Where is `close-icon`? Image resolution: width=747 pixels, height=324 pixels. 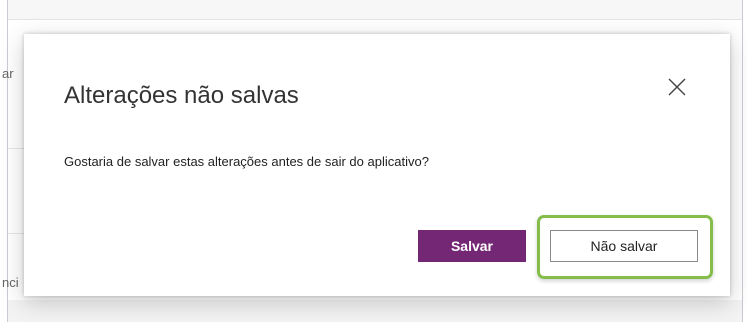
close-icon is located at coordinates (677, 87).